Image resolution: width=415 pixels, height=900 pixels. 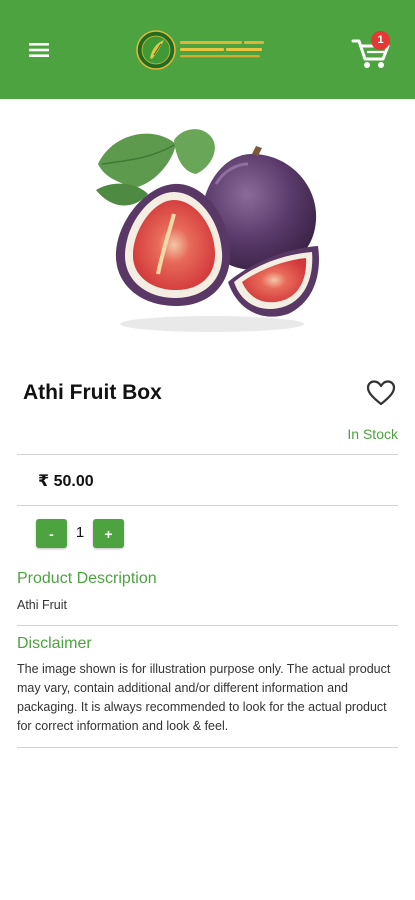 What do you see at coordinates (204, 50) in the screenshot?
I see `brand-logo` at bounding box center [204, 50].